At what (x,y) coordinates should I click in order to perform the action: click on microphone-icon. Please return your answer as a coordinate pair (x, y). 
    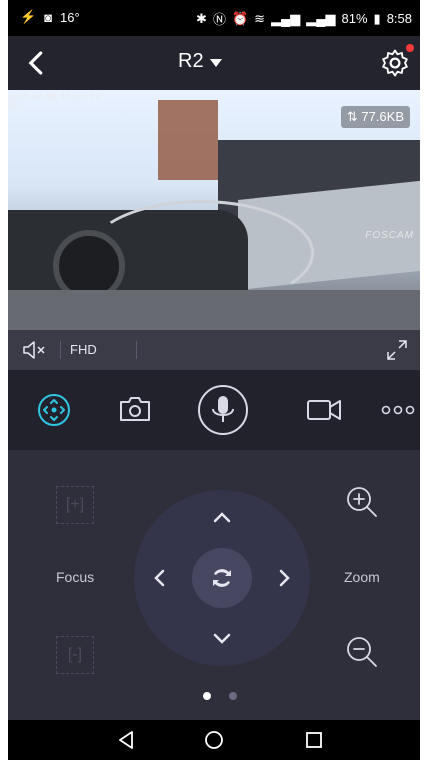
    Looking at the image, I should click on (223, 410).